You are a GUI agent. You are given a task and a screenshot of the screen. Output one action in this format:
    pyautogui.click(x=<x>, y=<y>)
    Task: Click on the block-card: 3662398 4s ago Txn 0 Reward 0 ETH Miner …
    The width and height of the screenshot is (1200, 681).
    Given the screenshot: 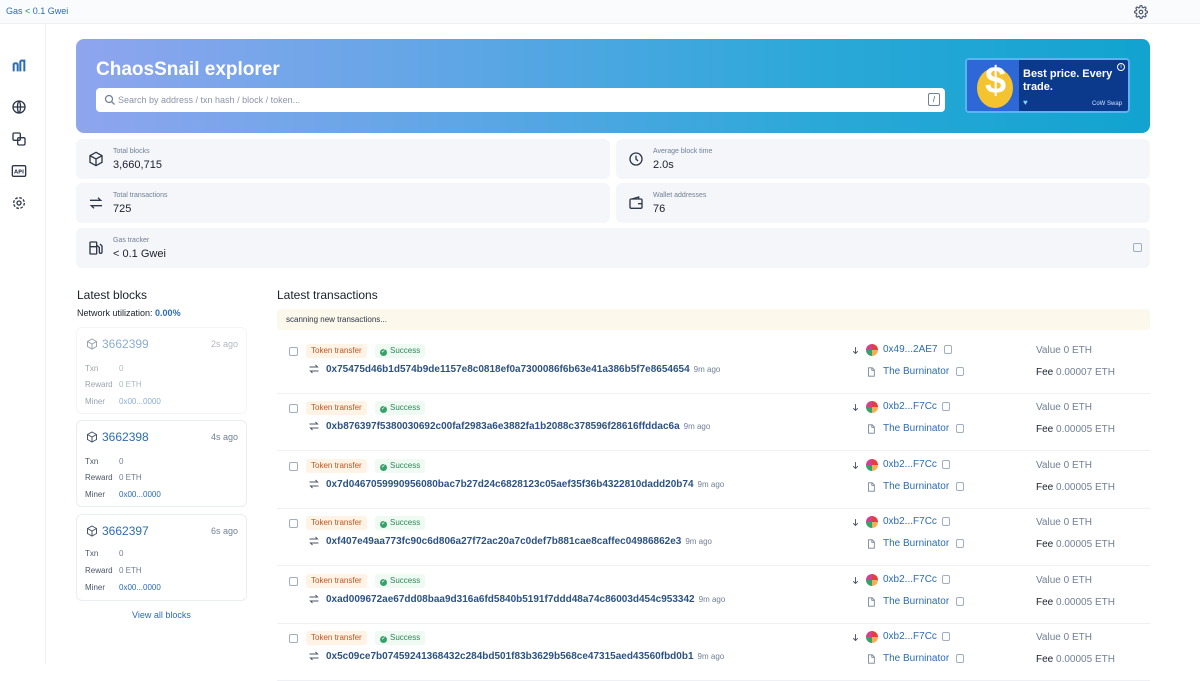 What is the action you would take?
    pyautogui.click(x=161, y=463)
    